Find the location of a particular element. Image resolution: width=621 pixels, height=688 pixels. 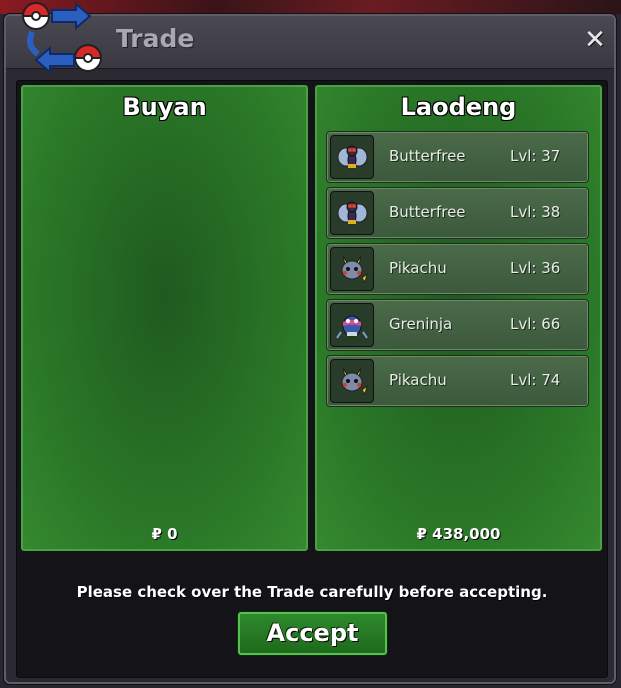

trade-icon is located at coordinates (62, 38).